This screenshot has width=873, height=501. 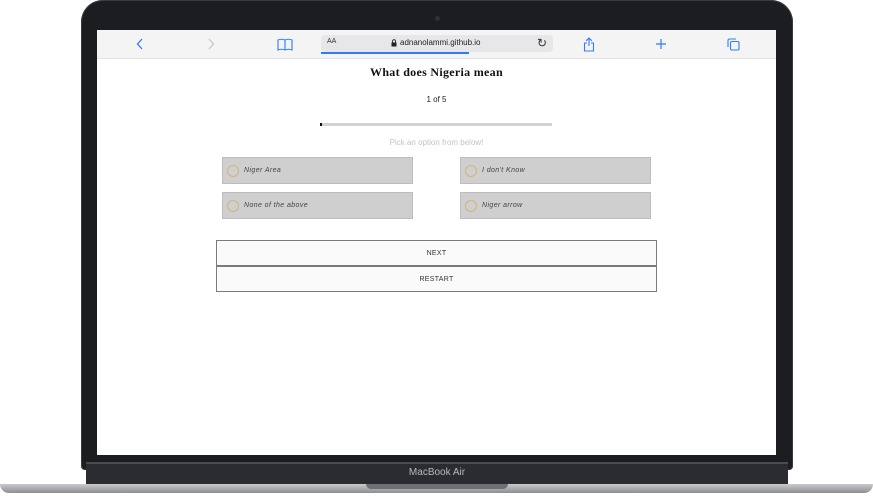 I want to click on laptop-base: MacBook Air, so click(x=437, y=473).